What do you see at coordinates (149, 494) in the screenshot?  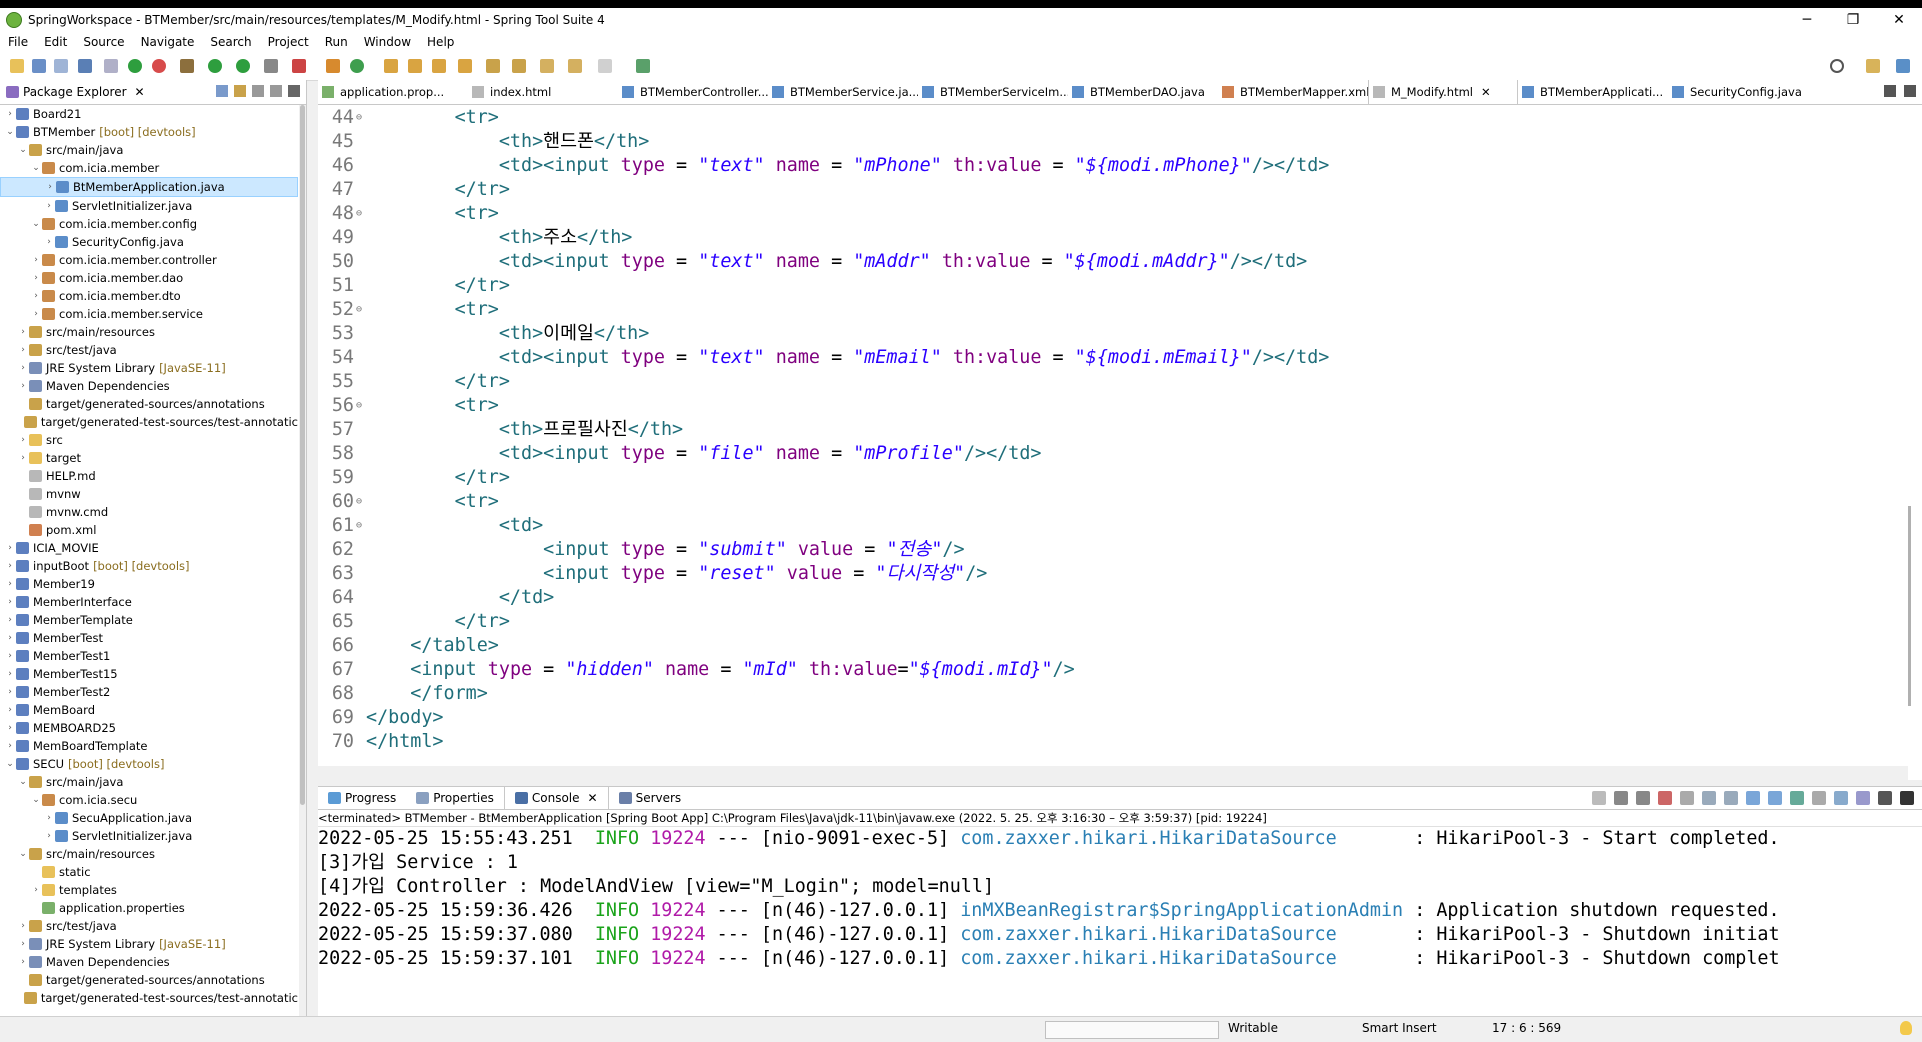 I see `tree-item: mvnw` at bounding box center [149, 494].